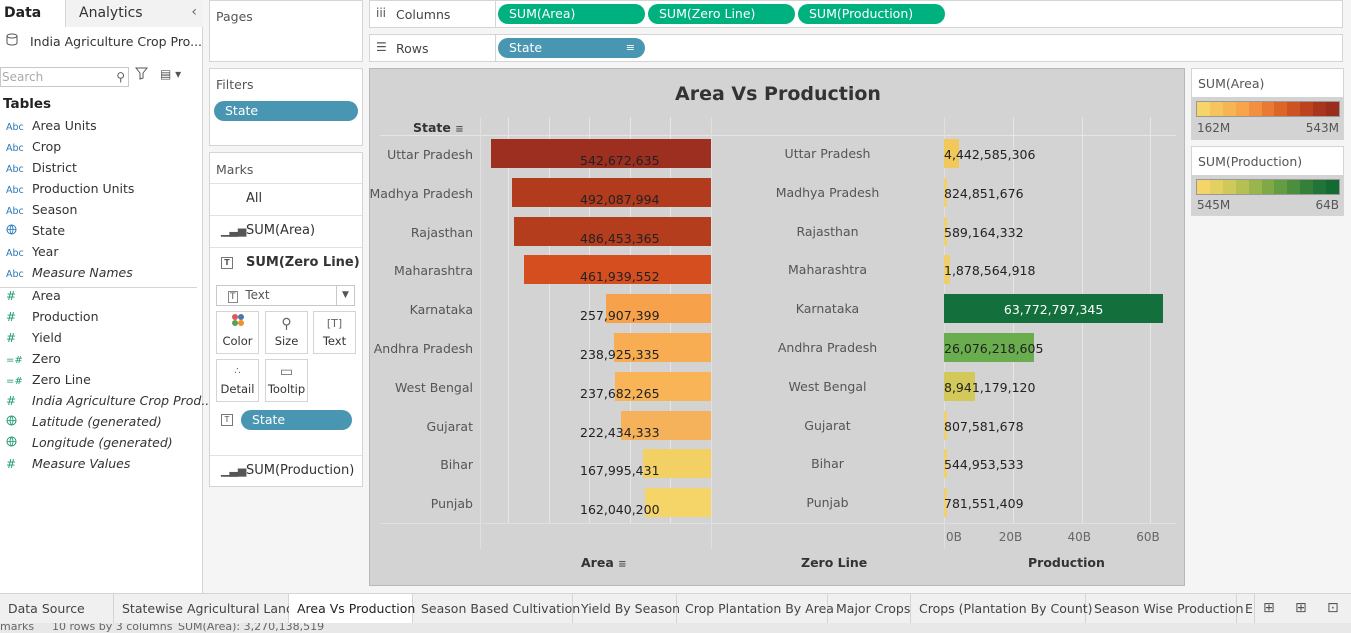 Image resolution: width=1351 pixels, height=633 pixels. What do you see at coordinates (1165, 609) in the screenshot?
I see `sheet-tab: Season Wise Production` at bounding box center [1165, 609].